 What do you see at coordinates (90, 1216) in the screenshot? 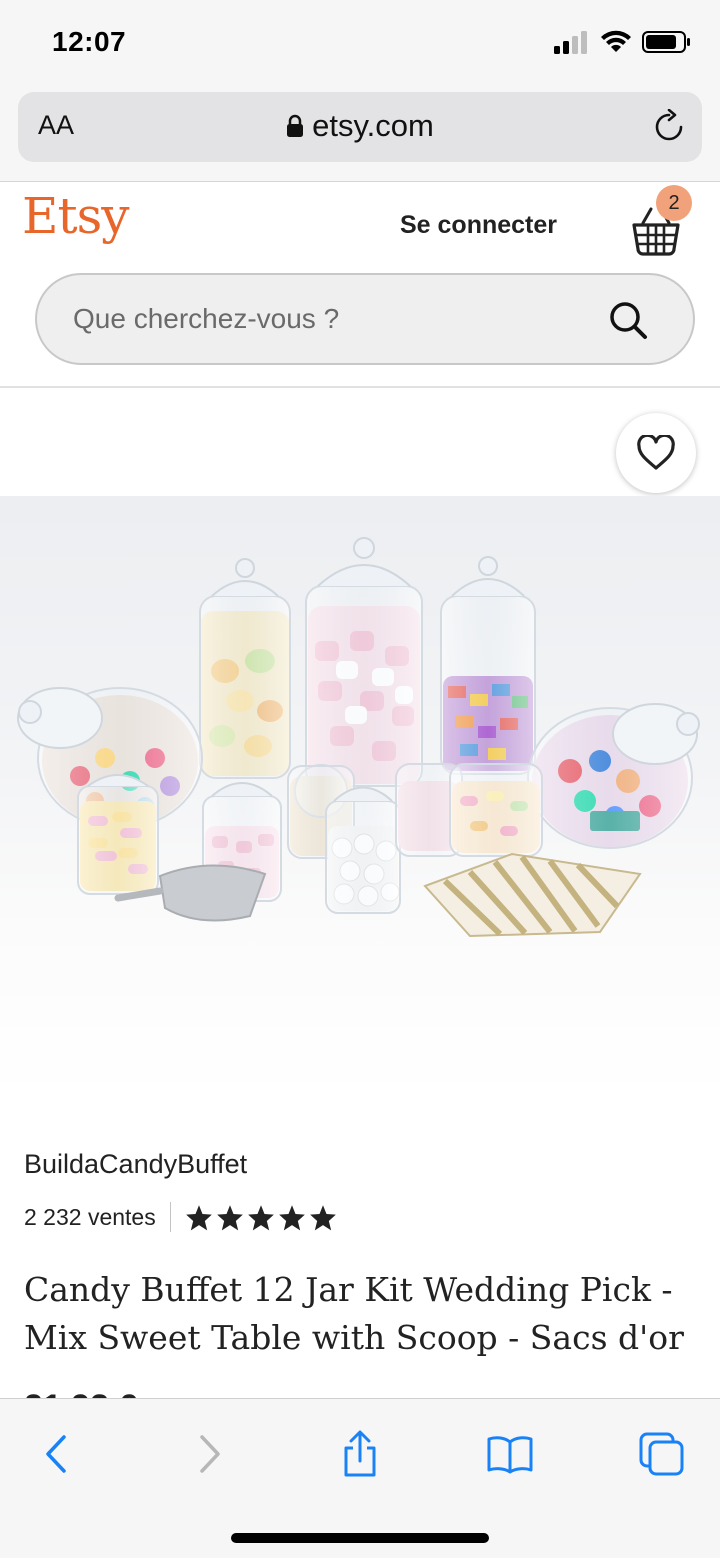
I see `sales-count: 2 232 ventes` at bounding box center [90, 1216].